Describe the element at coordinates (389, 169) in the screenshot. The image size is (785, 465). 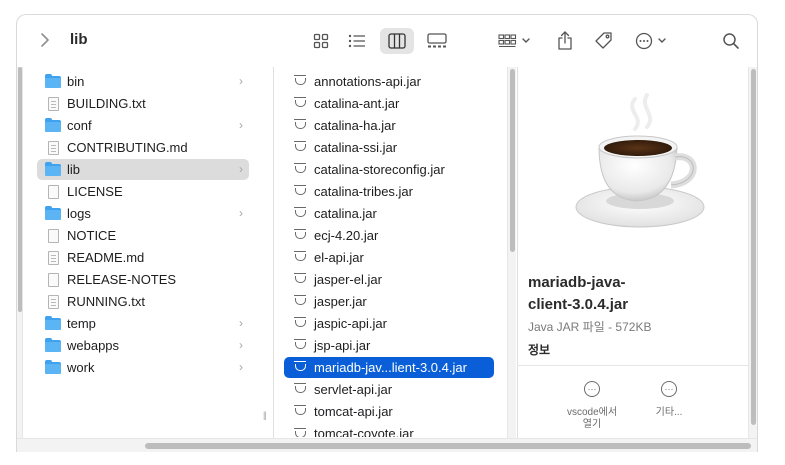
I see `list-item: catalina-storeconfig.jar` at that location.